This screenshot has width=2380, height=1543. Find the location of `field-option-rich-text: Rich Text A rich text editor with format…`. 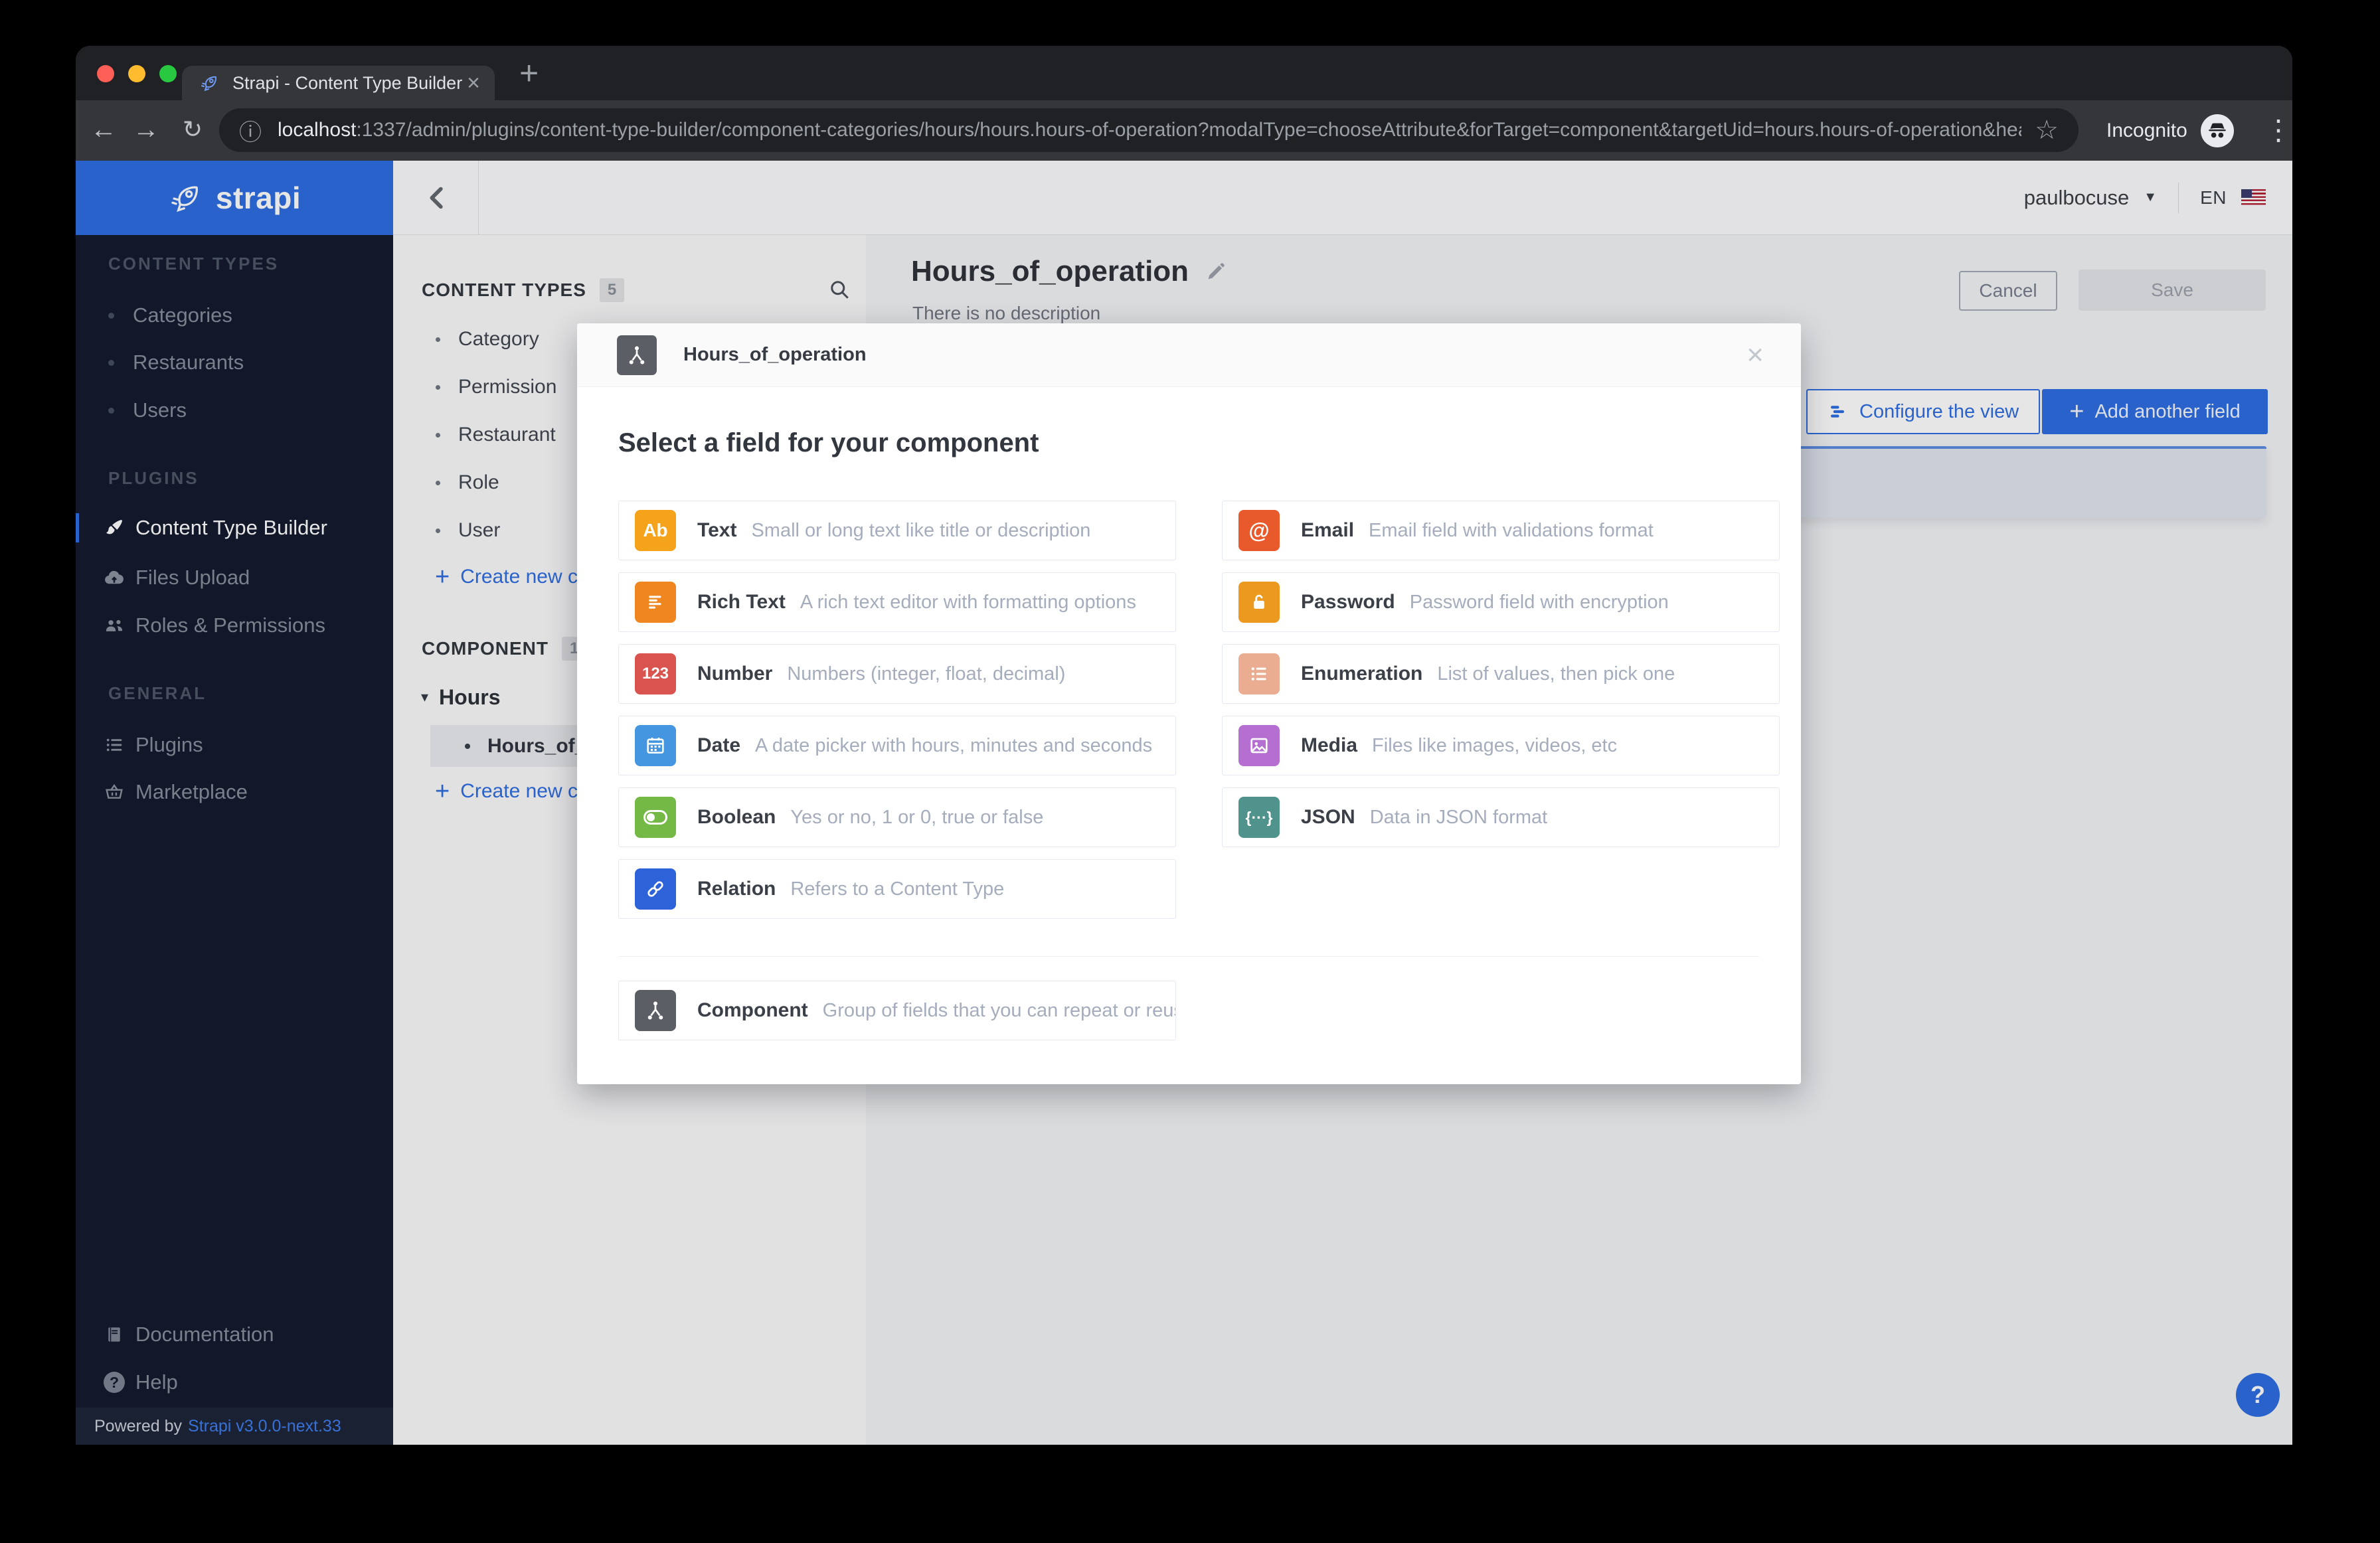

field-option-rich-text: Rich Text A rich text editor with format… is located at coordinates (897, 602).